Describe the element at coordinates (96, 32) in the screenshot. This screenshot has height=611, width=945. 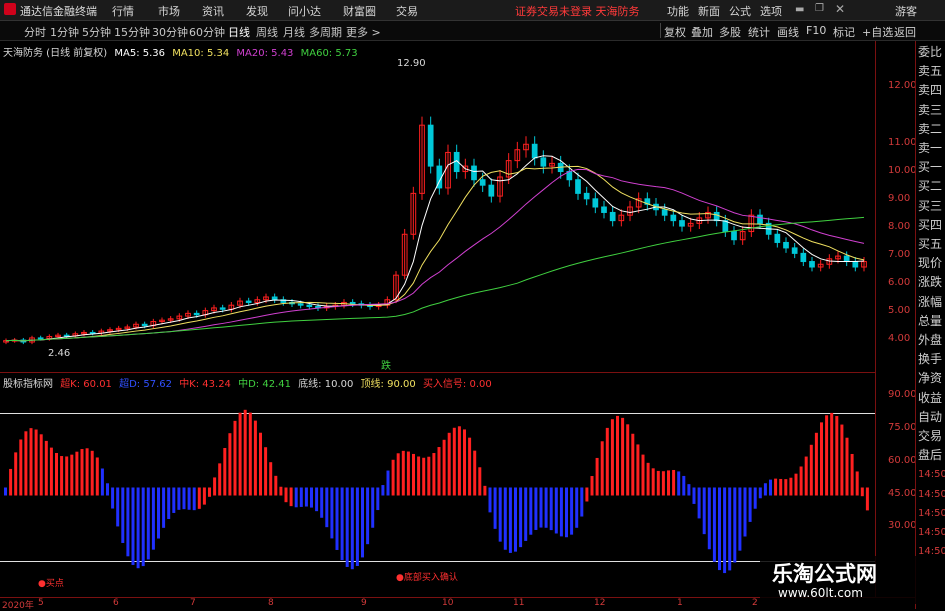
I see `period-5min: 5分钟` at that location.